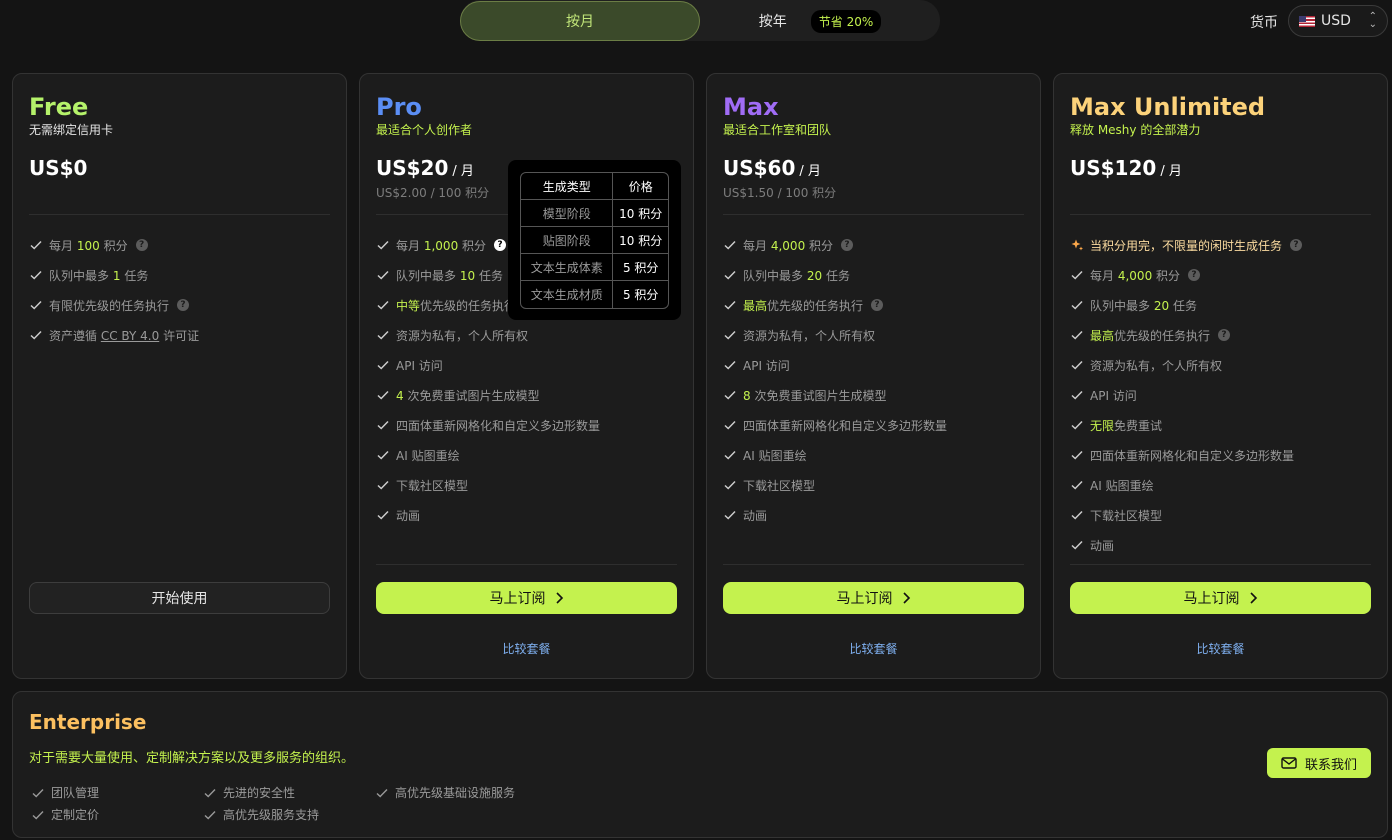 This screenshot has height=840, width=1392. Describe the element at coordinates (772, 22) in the screenshot. I see `yearly-label: 按年` at that location.